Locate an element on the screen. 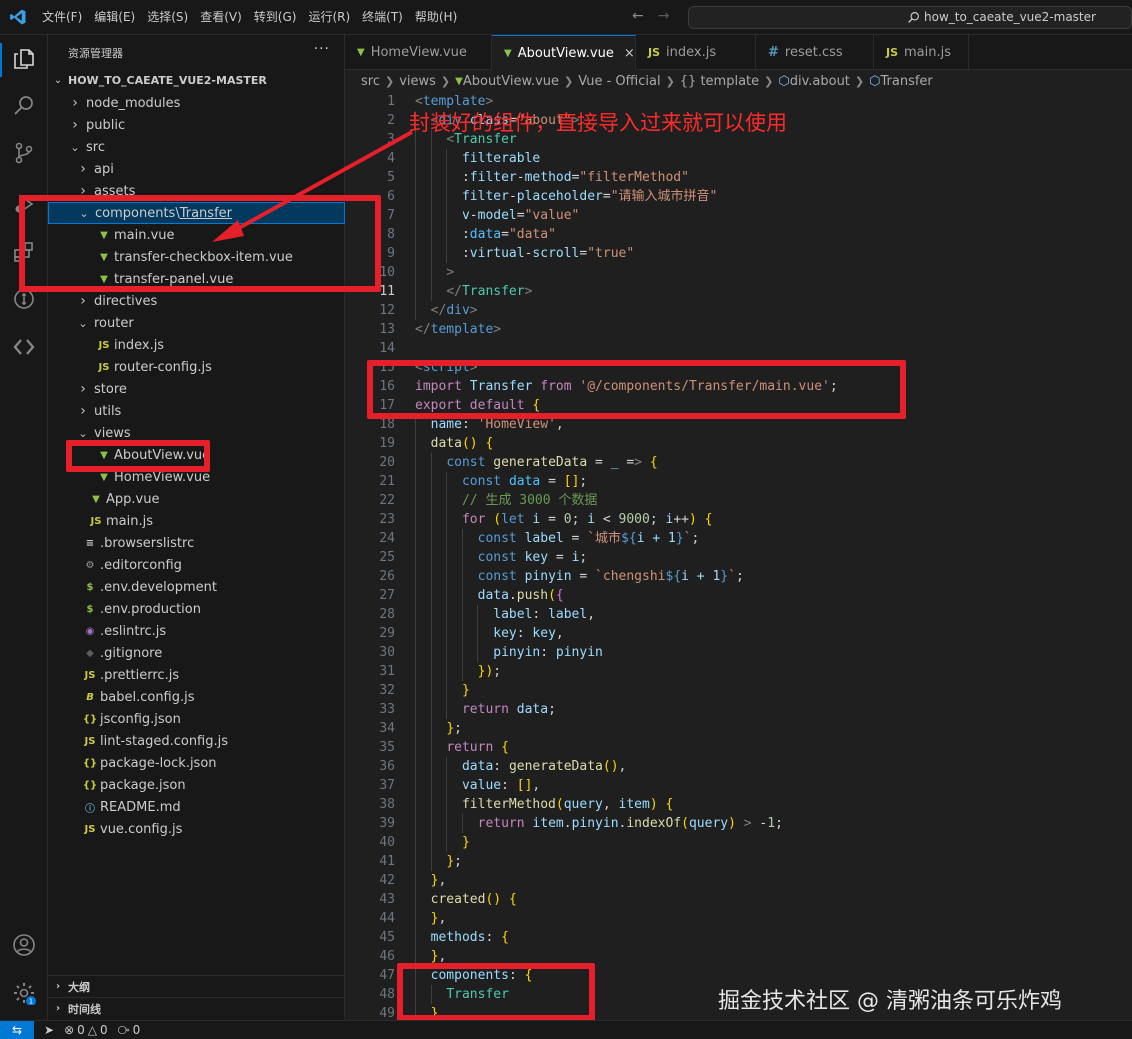 Image resolution: width=1132 pixels, height=1039 pixels. code-line: :filter-method="filterMethod" is located at coordinates (552, 177).